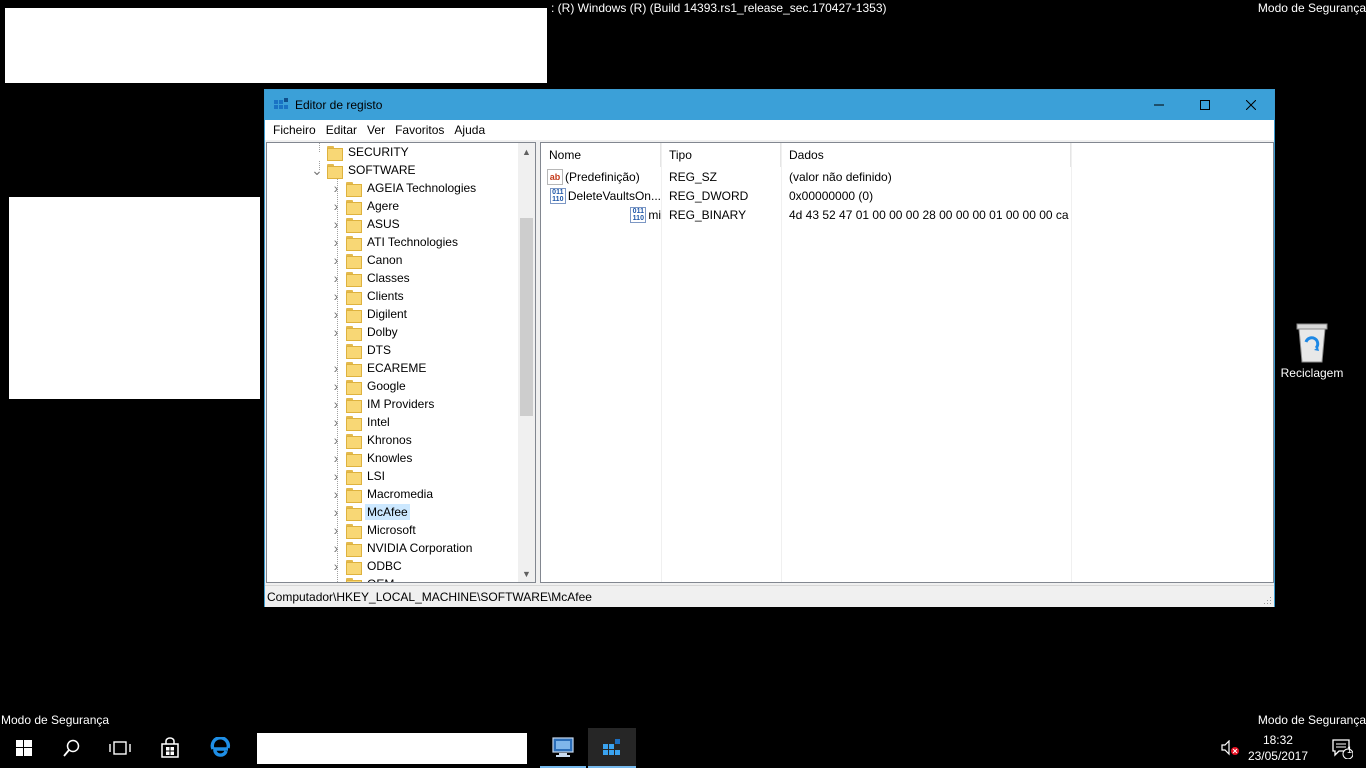 The width and height of the screenshot is (1366, 768). Describe the element at coordinates (419, 130) in the screenshot. I see `menu-favoritos: Favoritos` at that location.